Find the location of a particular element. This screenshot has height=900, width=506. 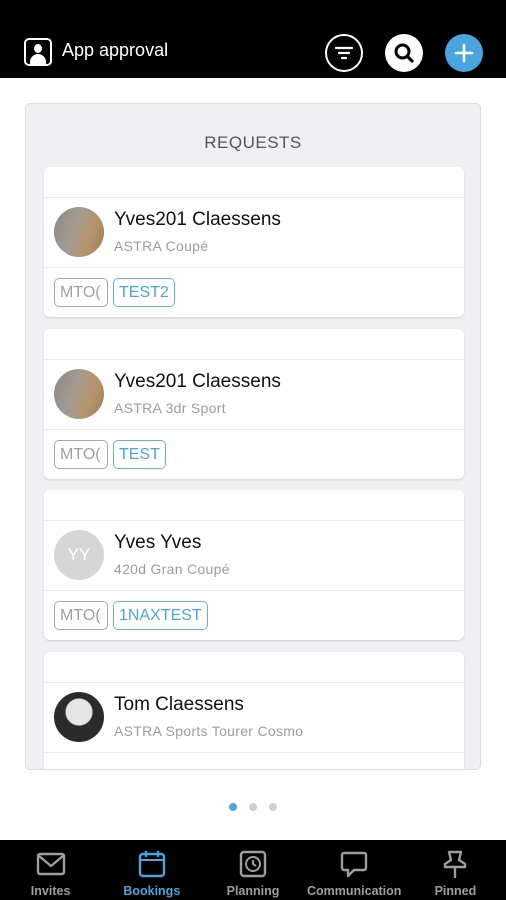

request-vehicle: ASTRA Sports Tourer Cosmo is located at coordinates (209, 731).